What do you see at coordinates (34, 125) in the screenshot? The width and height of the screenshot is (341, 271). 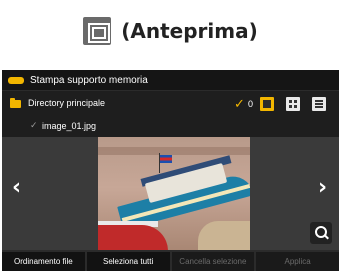 I see `file-check-icon: ✓` at bounding box center [34, 125].